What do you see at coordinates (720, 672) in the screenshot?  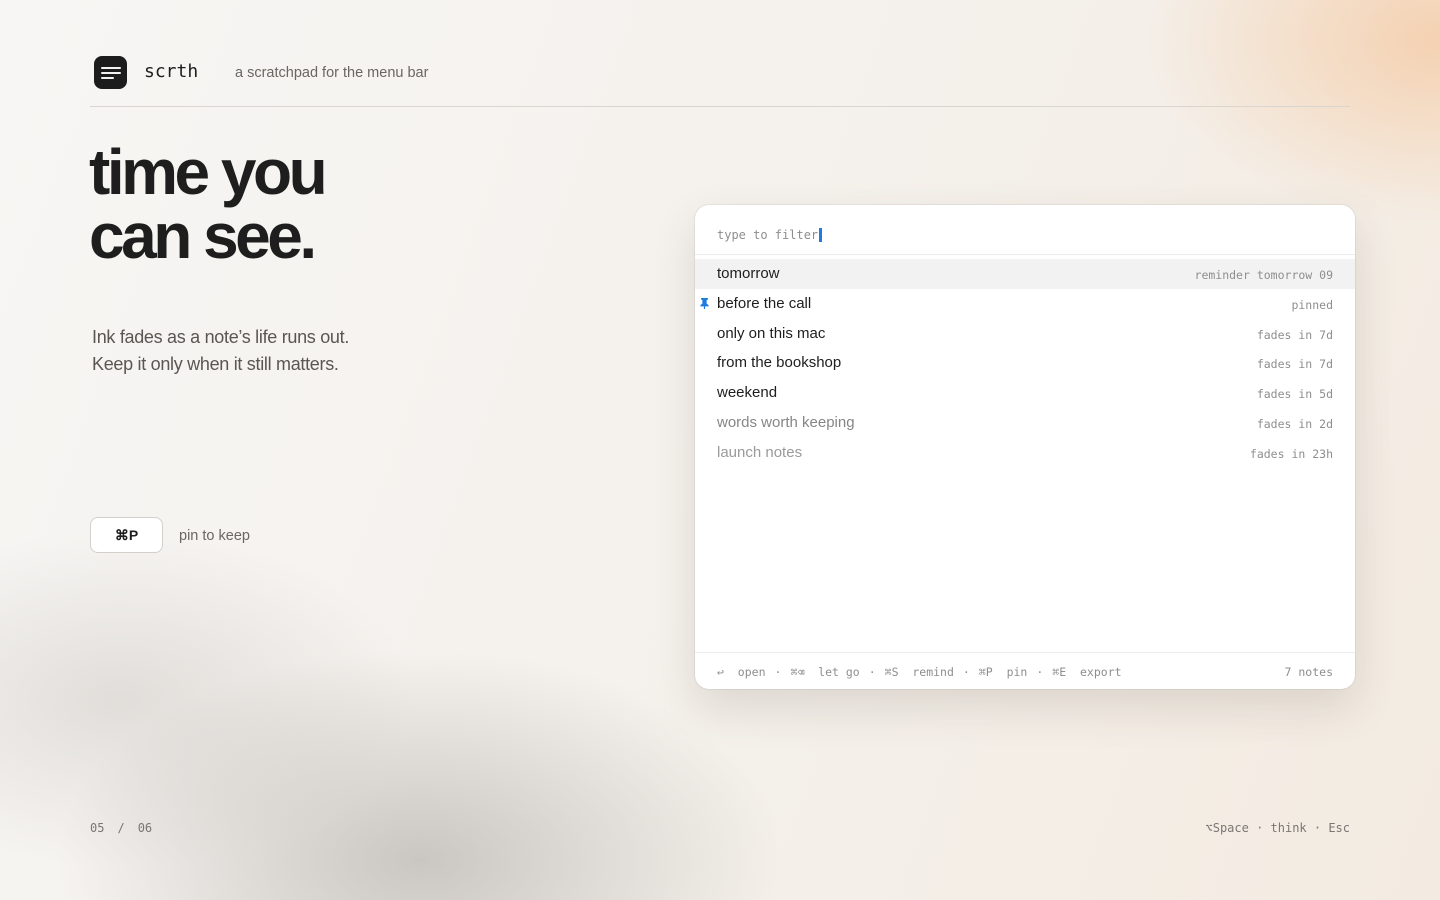 I see `return-icon: ↩` at bounding box center [720, 672].